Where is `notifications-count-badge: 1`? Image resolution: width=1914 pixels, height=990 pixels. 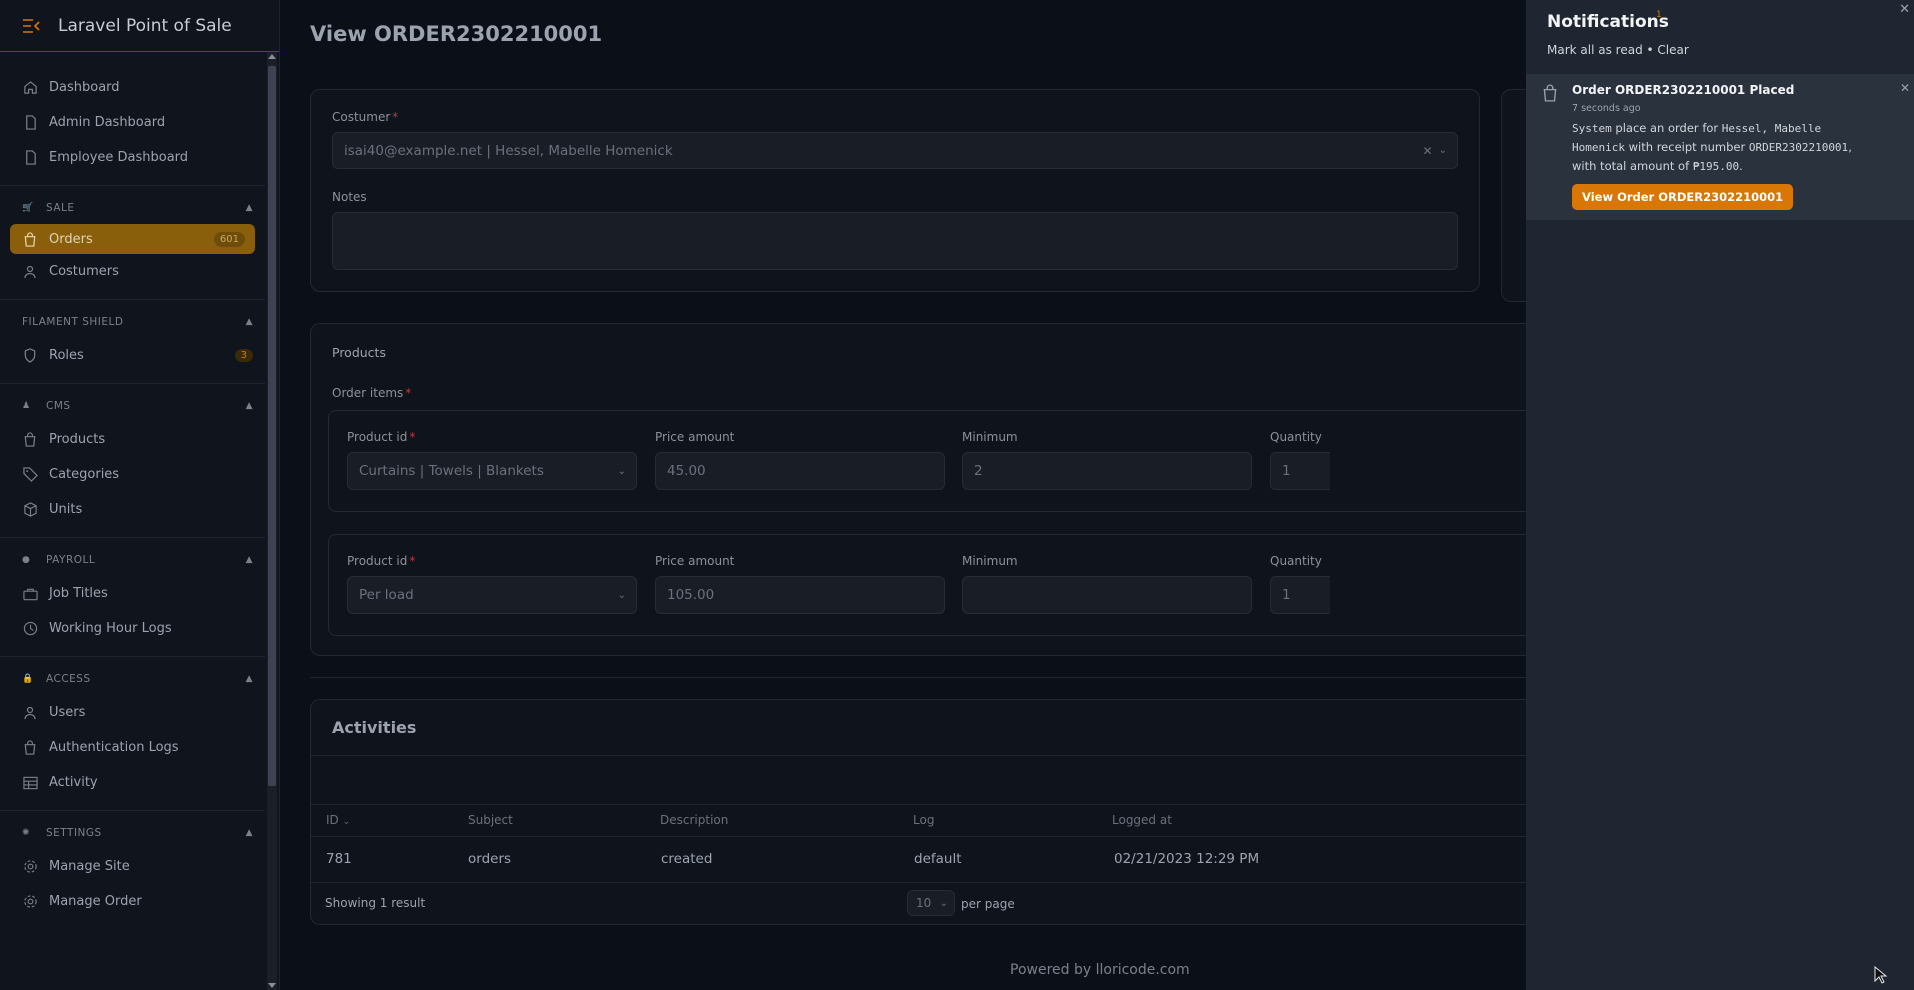
notifications-count-badge: 1 is located at coordinates (1659, 15).